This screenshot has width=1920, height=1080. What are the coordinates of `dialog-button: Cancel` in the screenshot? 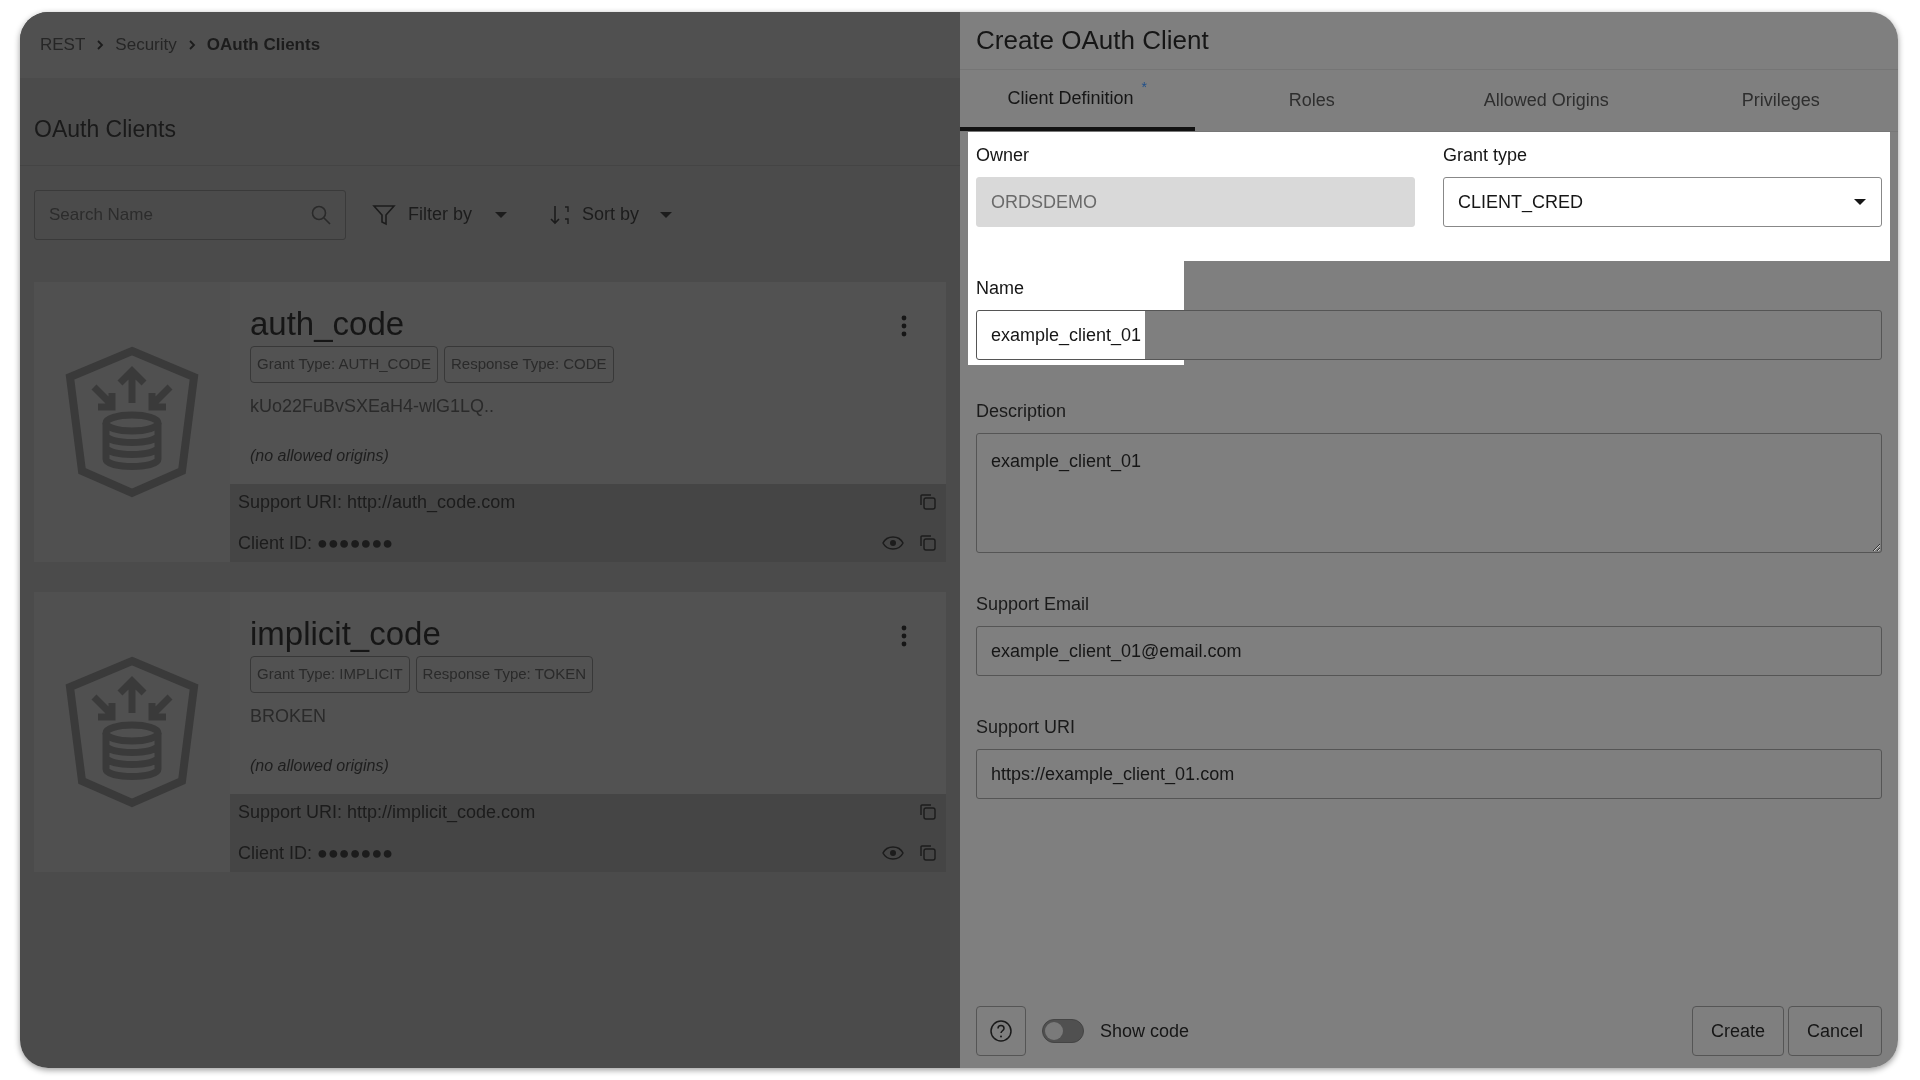 It's located at (1834, 1031).